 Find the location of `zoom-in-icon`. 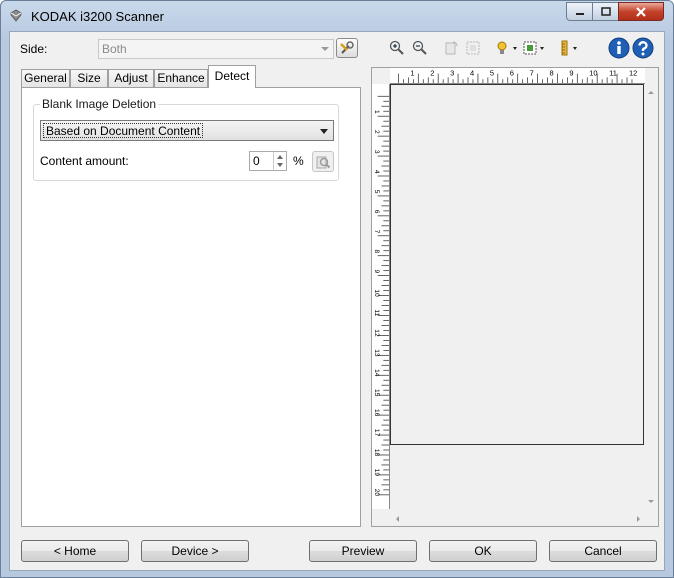

zoom-in-icon is located at coordinates (396, 47).